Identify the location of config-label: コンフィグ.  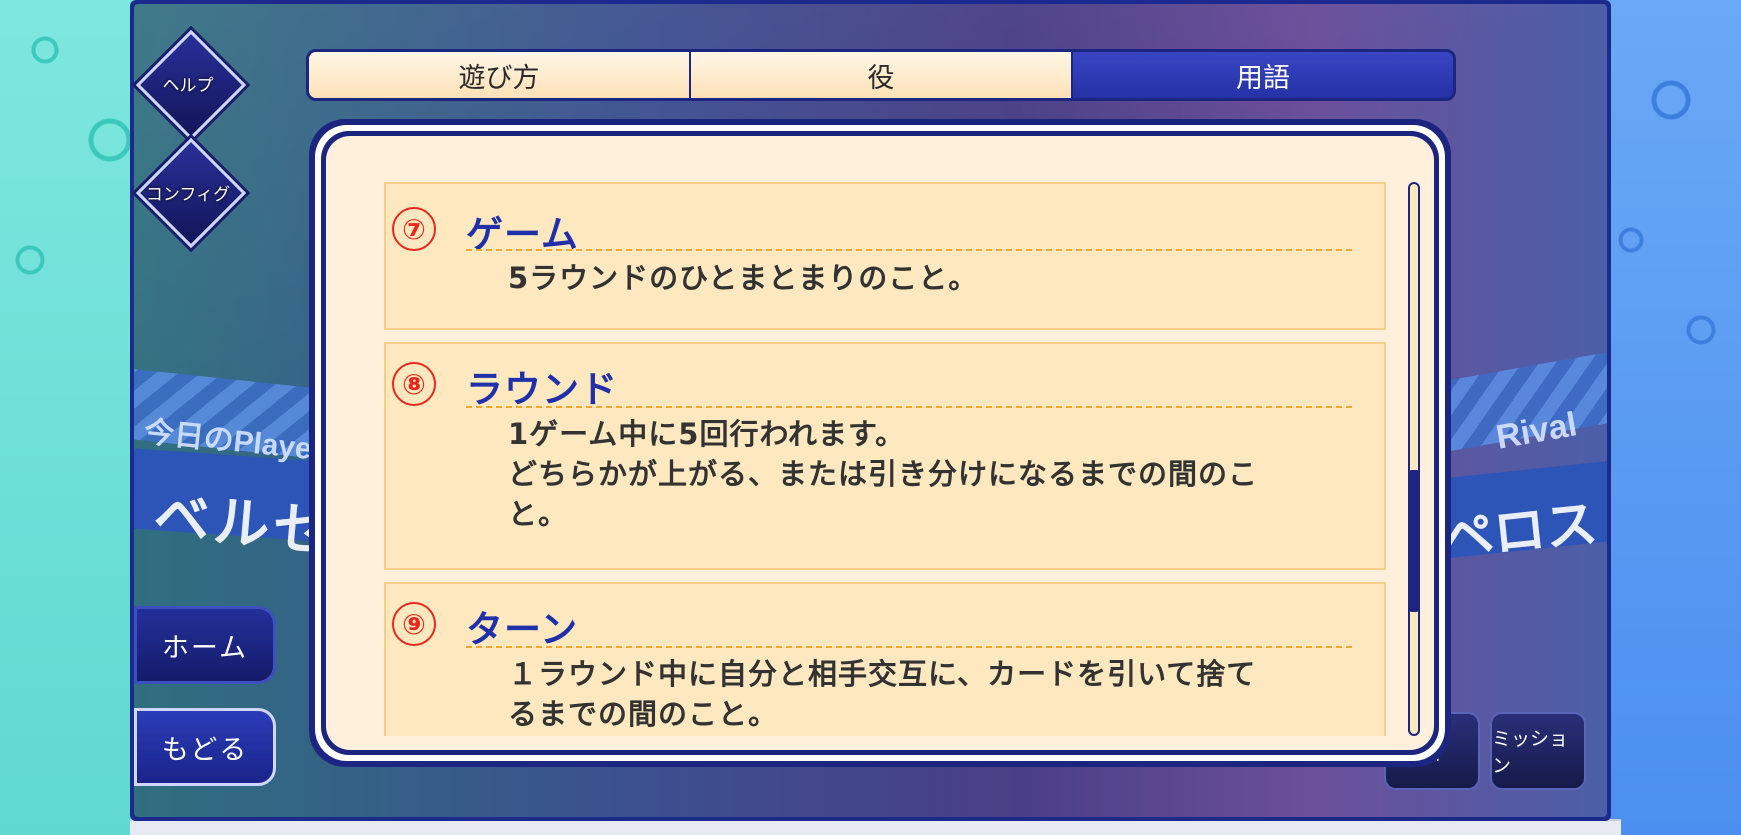
(188, 195).